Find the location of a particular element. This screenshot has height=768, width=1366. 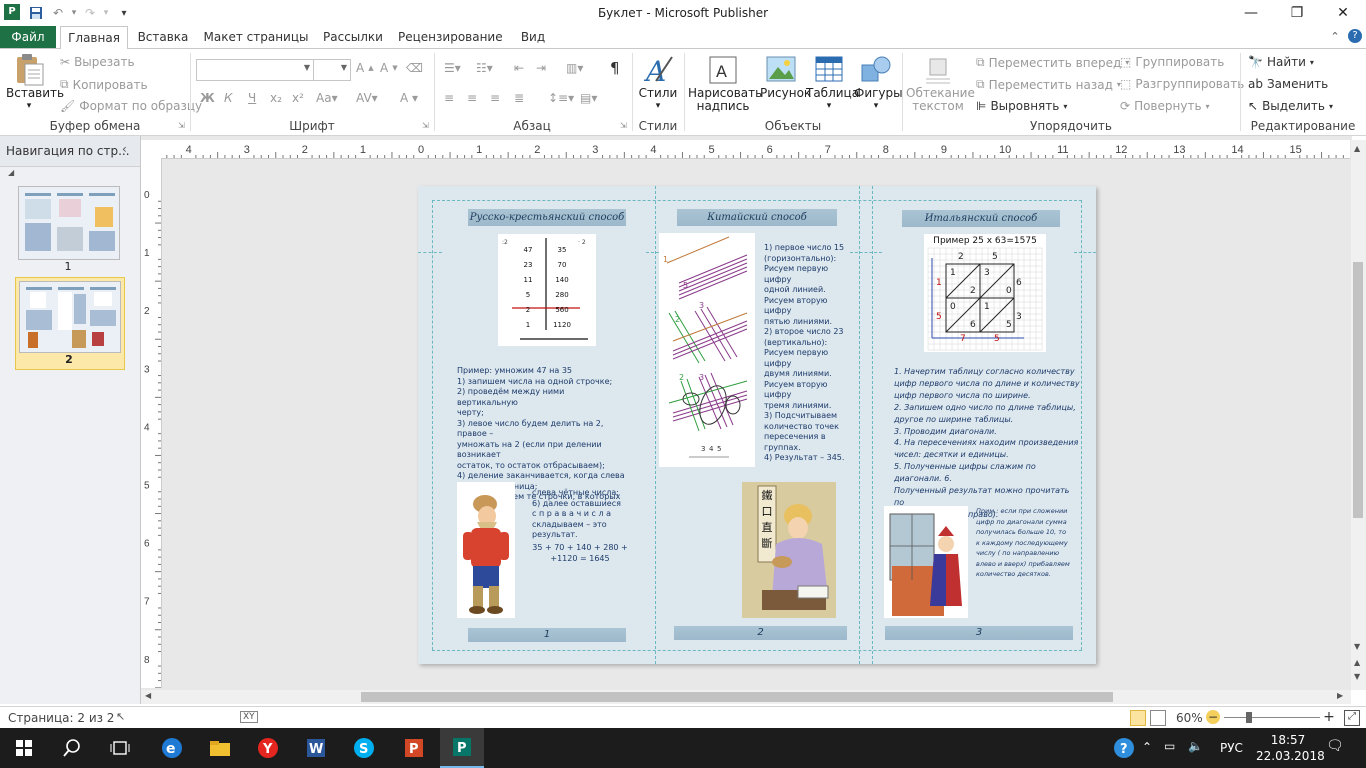

grow-font-button: A ▲ is located at coordinates (365, 68).